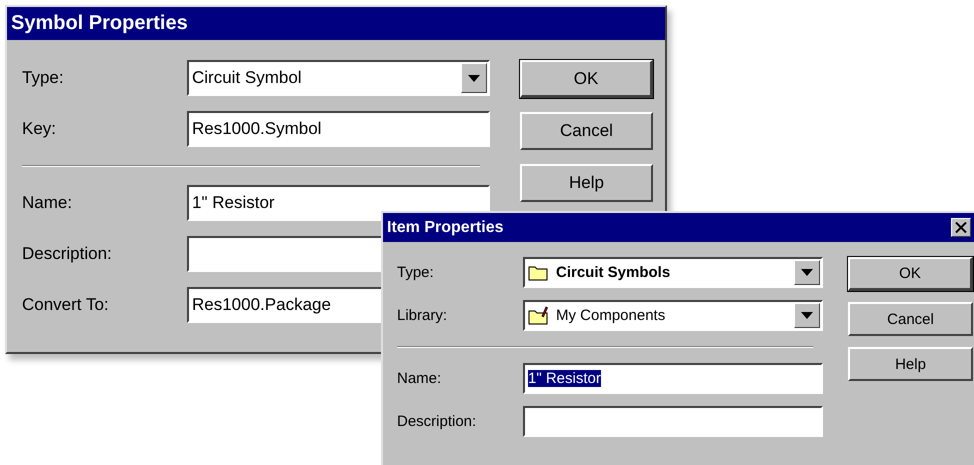 The width and height of the screenshot is (974, 465). I want to click on close-button, so click(961, 227).